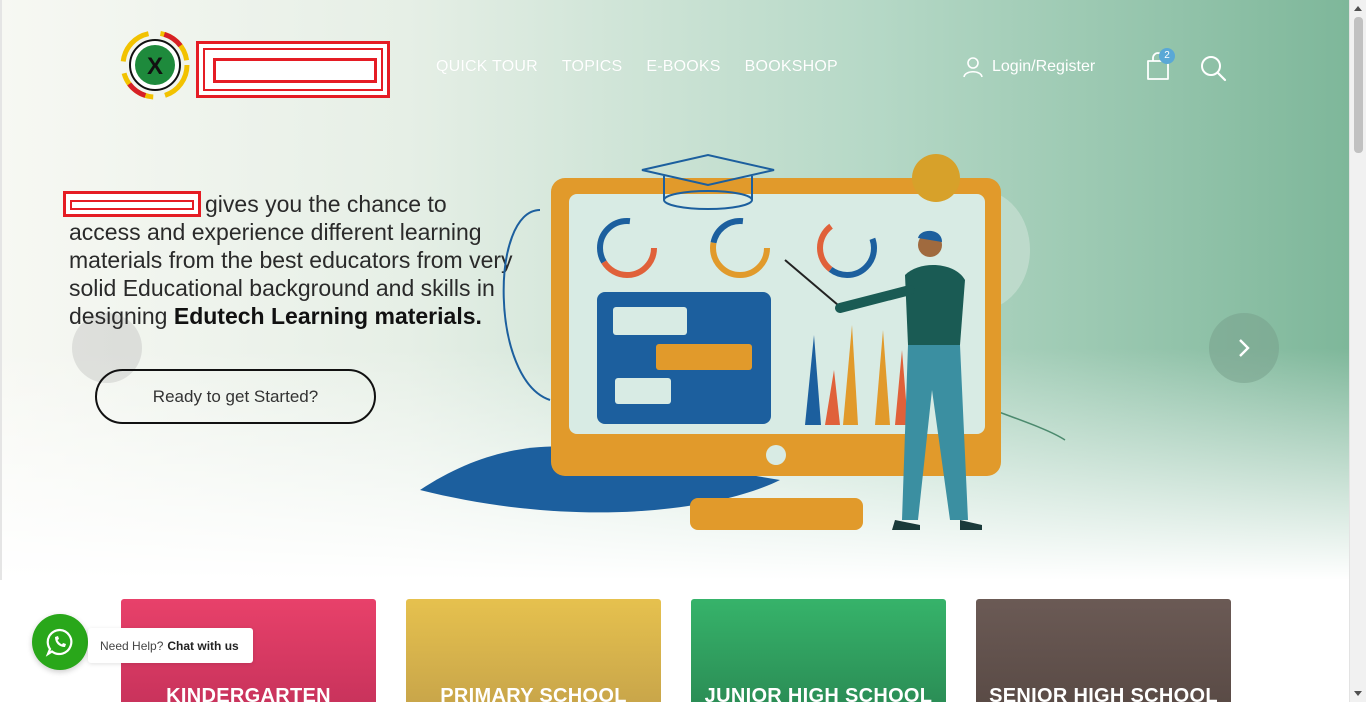 The width and height of the screenshot is (1366, 702). What do you see at coordinates (818, 650) in the screenshot?
I see `card-junior-high-school: JUNIOR HIGH SCHOOL` at bounding box center [818, 650].